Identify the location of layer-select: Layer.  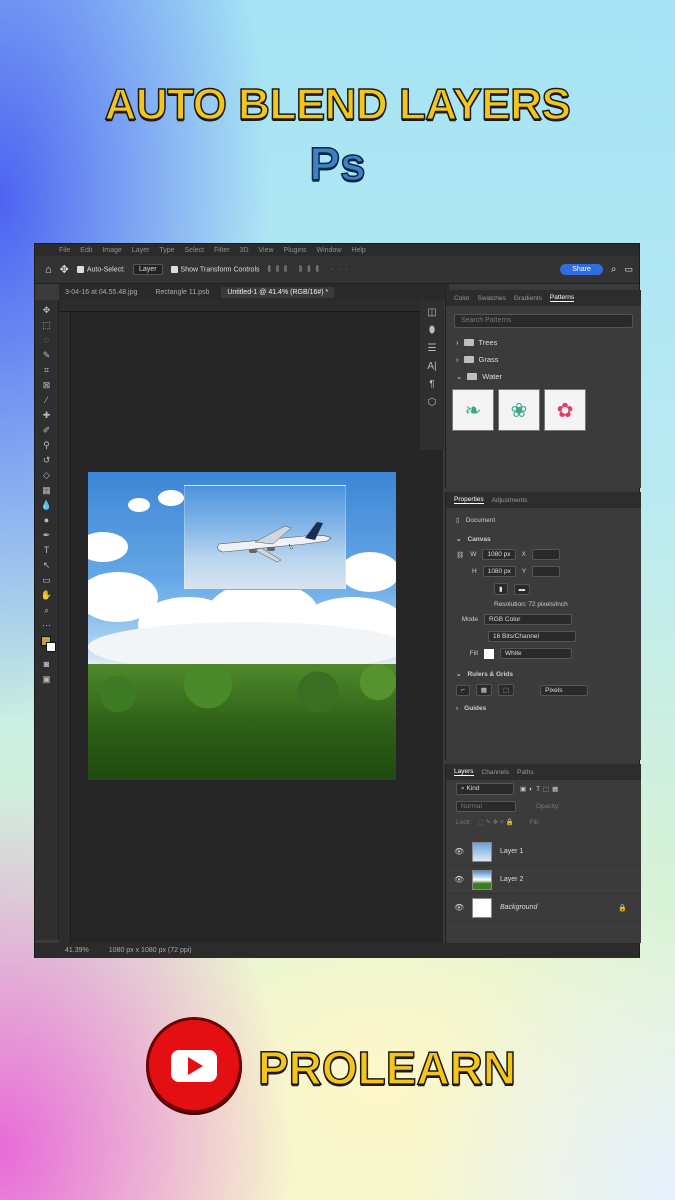
(148, 269).